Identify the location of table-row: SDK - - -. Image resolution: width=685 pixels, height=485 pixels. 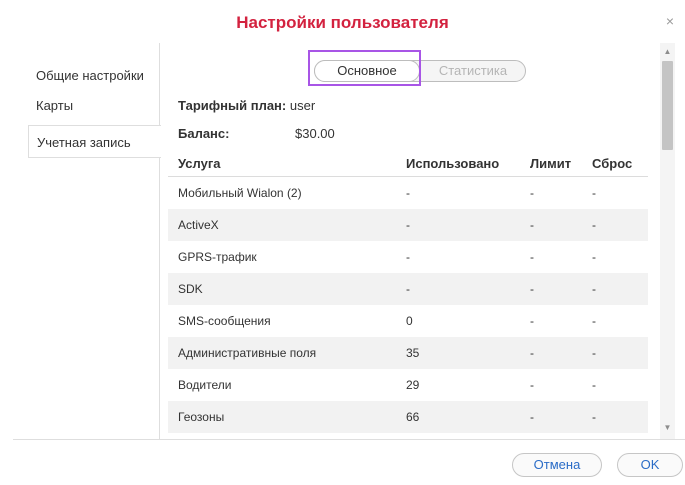
(408, 289).